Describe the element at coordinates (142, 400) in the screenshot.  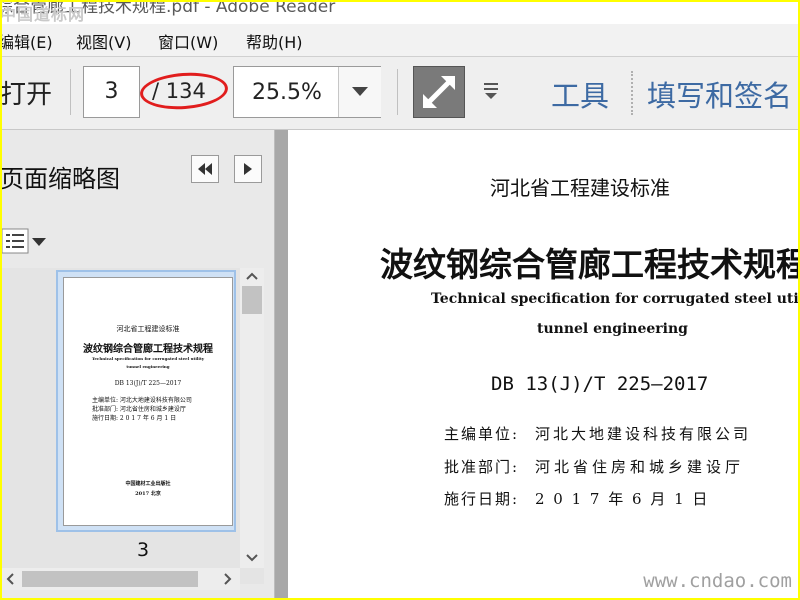
I see `thumb-editor: 主编单位: 河北大地建设科技有限公司` at that location.